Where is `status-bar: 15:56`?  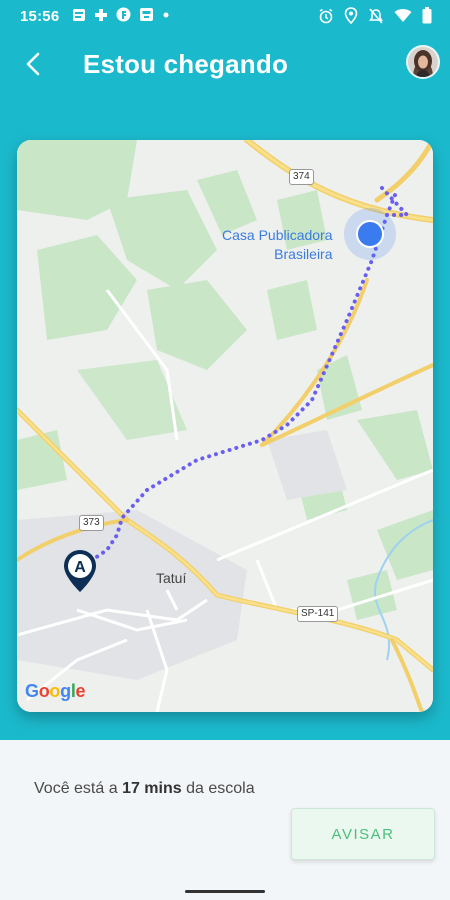
status-bar: 15:56 is located at coordinates (225, 16).